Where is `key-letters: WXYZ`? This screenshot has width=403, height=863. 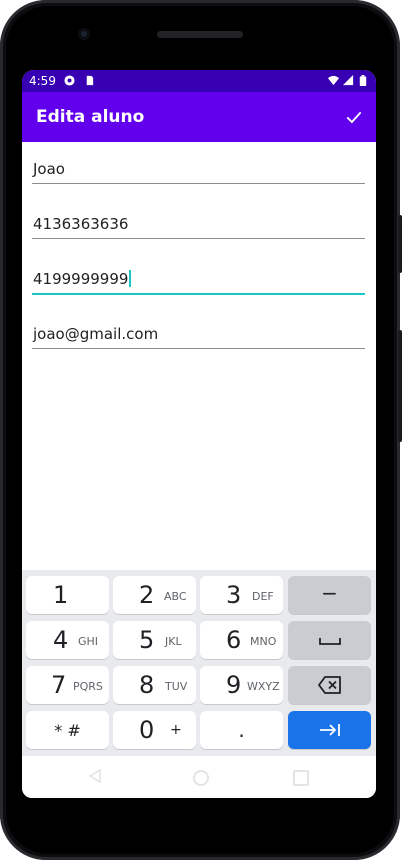 key-letters: WXYZ is located at coordinates (263, 686).